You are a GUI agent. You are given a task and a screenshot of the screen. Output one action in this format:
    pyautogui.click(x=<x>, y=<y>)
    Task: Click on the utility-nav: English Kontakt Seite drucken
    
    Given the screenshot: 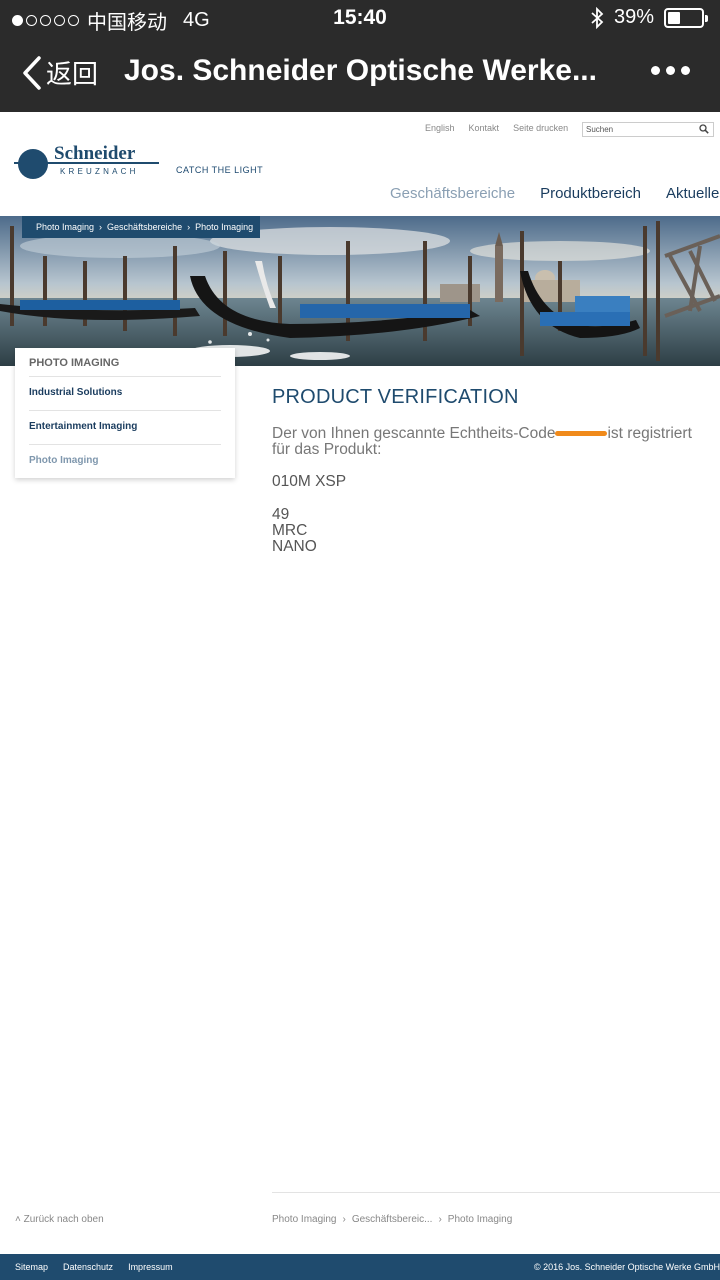 What is the action you would take?
    pyautogui.click(x=496, y=128)
    